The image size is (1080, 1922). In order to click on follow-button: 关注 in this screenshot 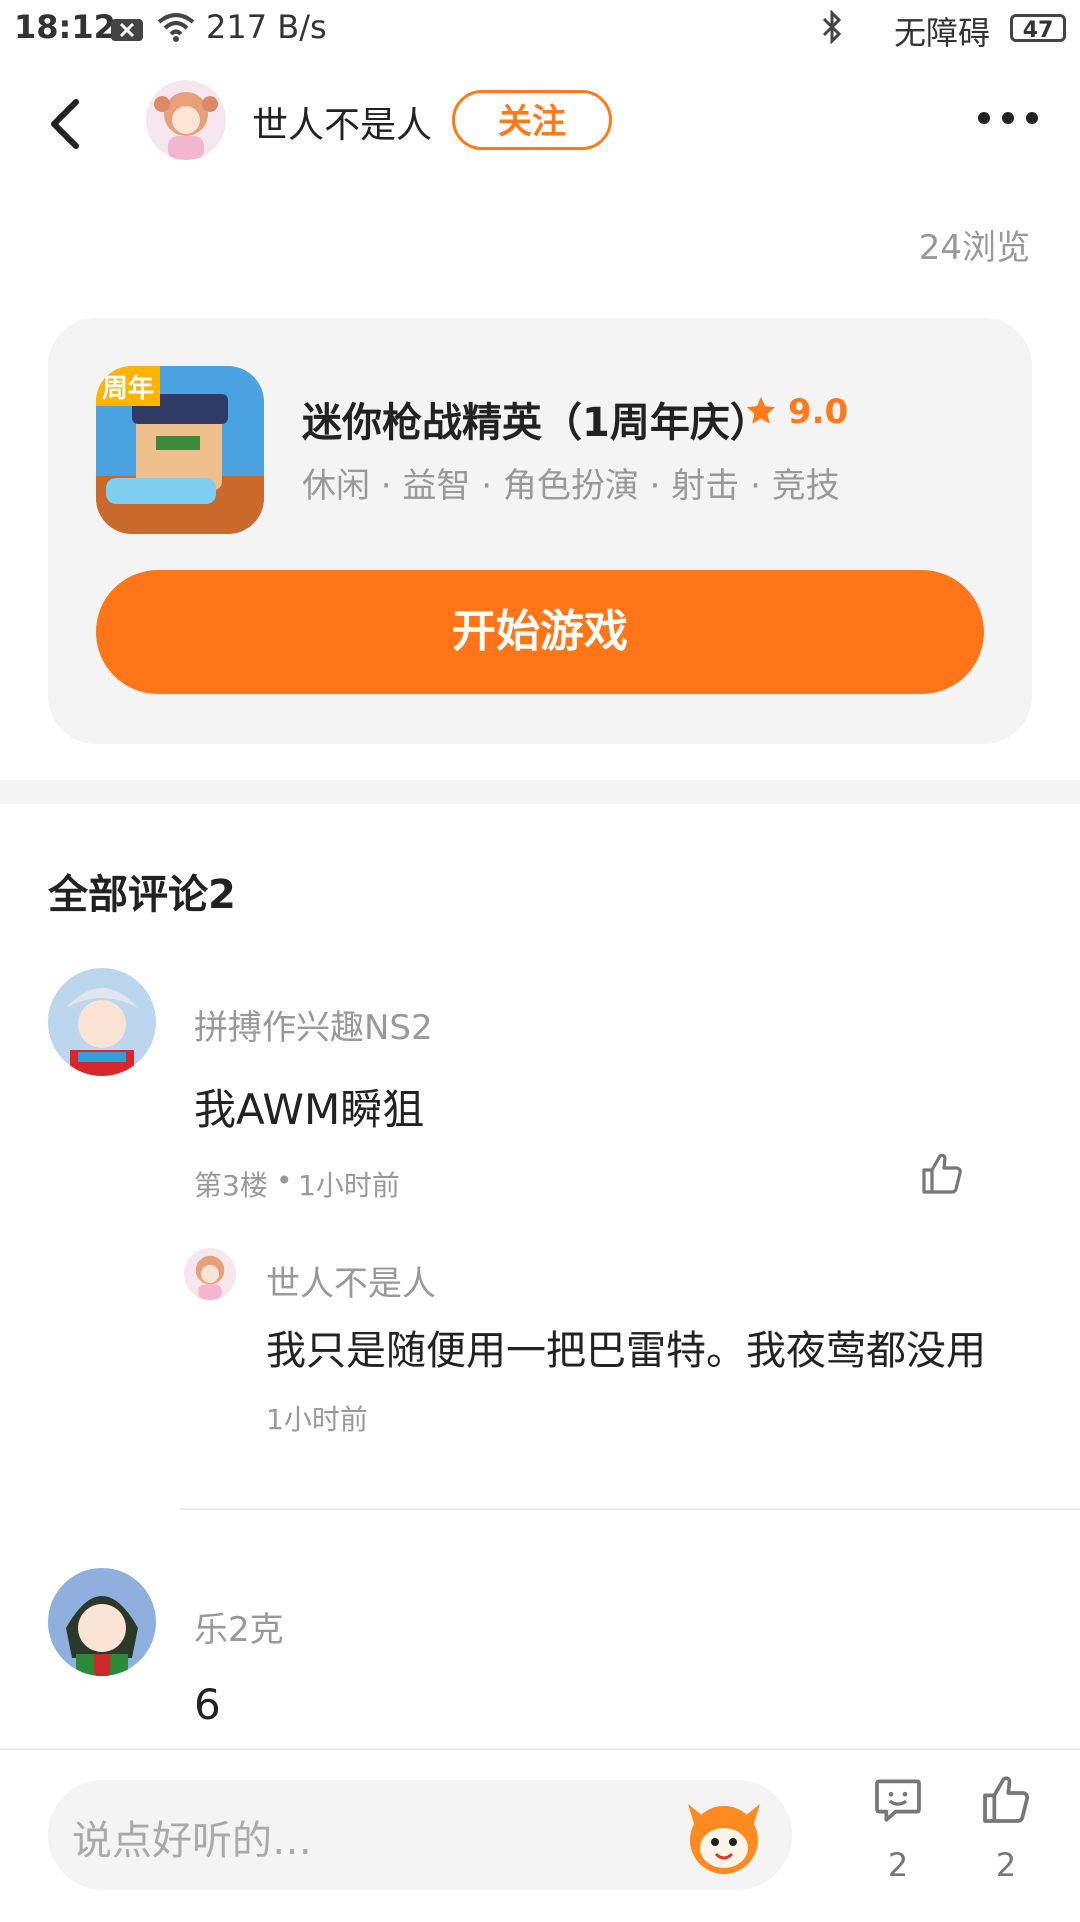, I will do `click(532, 120)`.